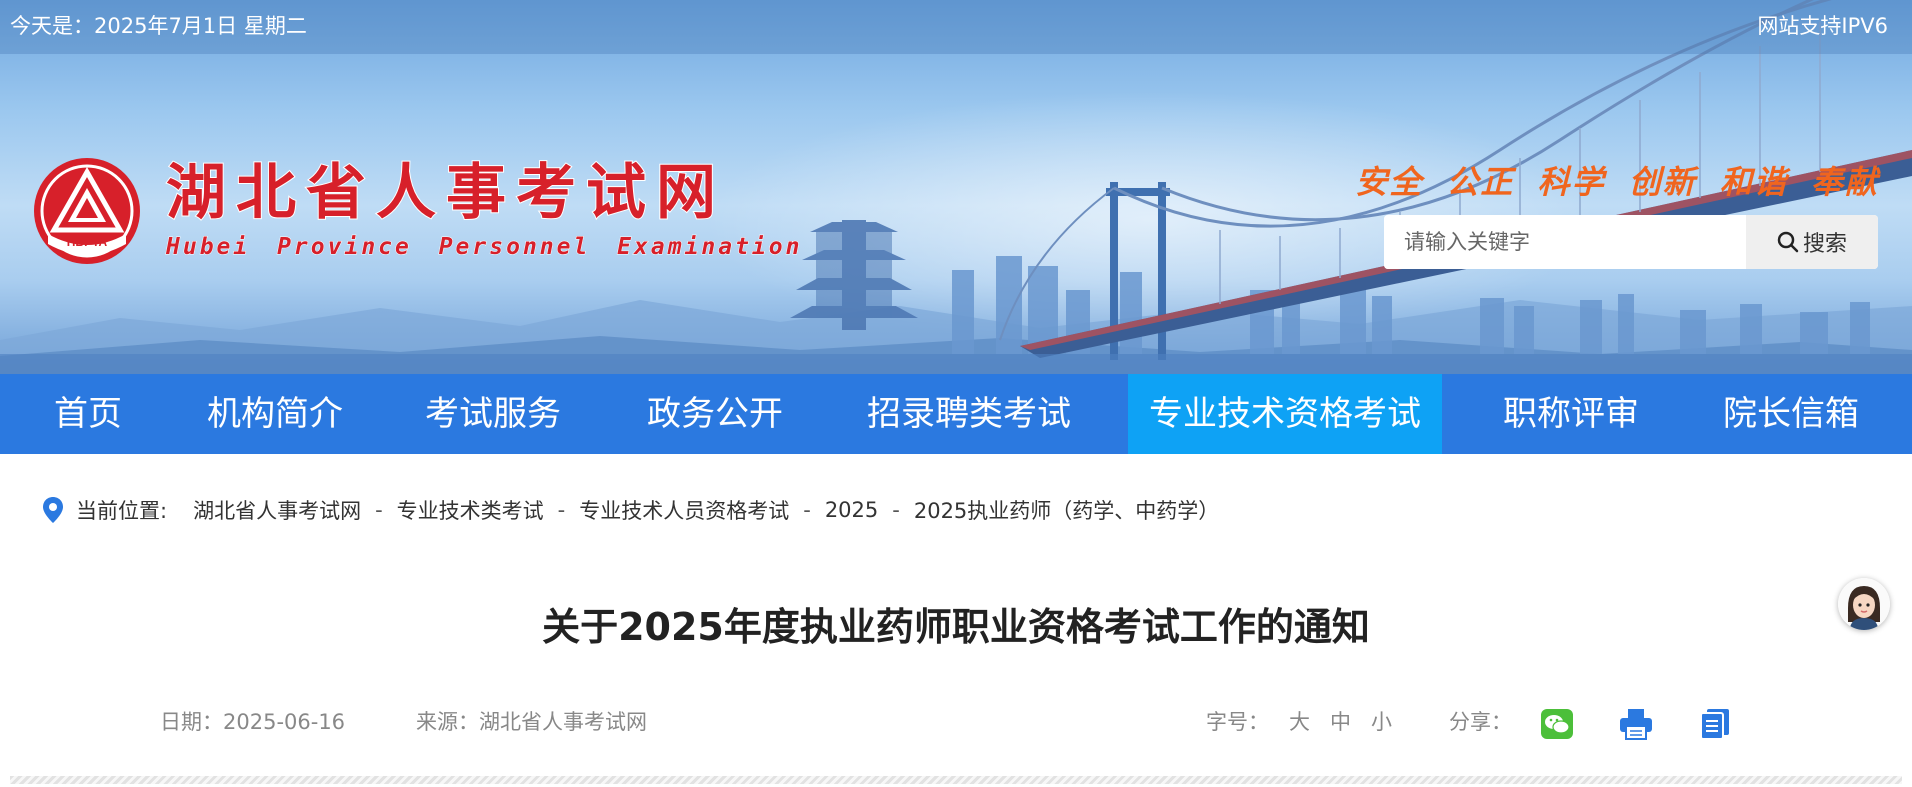 Image resolution: width=1912 pixels, height=787 pixels. Describe the element at coordinates (445, 193) in the screenshot. I see `site-title: 湖北省人事考试网` at that location.